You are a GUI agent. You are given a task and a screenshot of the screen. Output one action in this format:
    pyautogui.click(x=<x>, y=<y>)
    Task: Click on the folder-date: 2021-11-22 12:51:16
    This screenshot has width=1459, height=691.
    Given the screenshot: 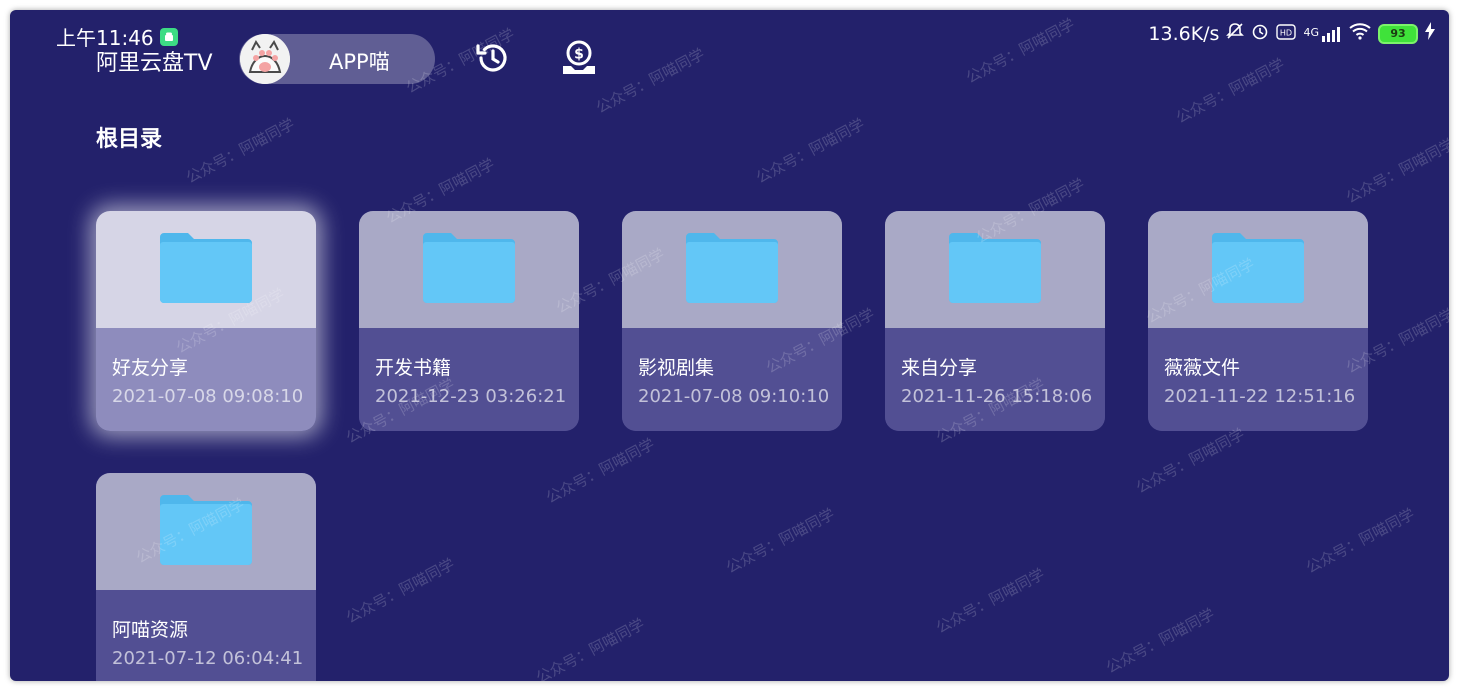 What is the action you would take?
    pyautogui.click(x=1260, y=396)
    